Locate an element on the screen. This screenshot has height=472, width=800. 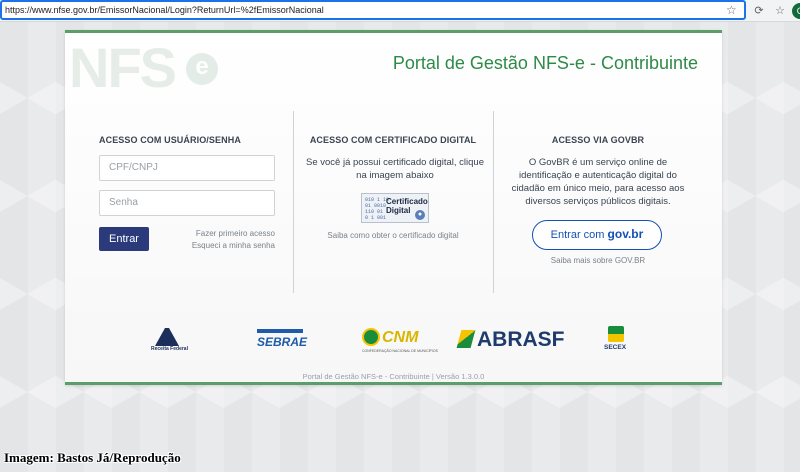
login-button: Entrar is located at coordinates (124, 239).